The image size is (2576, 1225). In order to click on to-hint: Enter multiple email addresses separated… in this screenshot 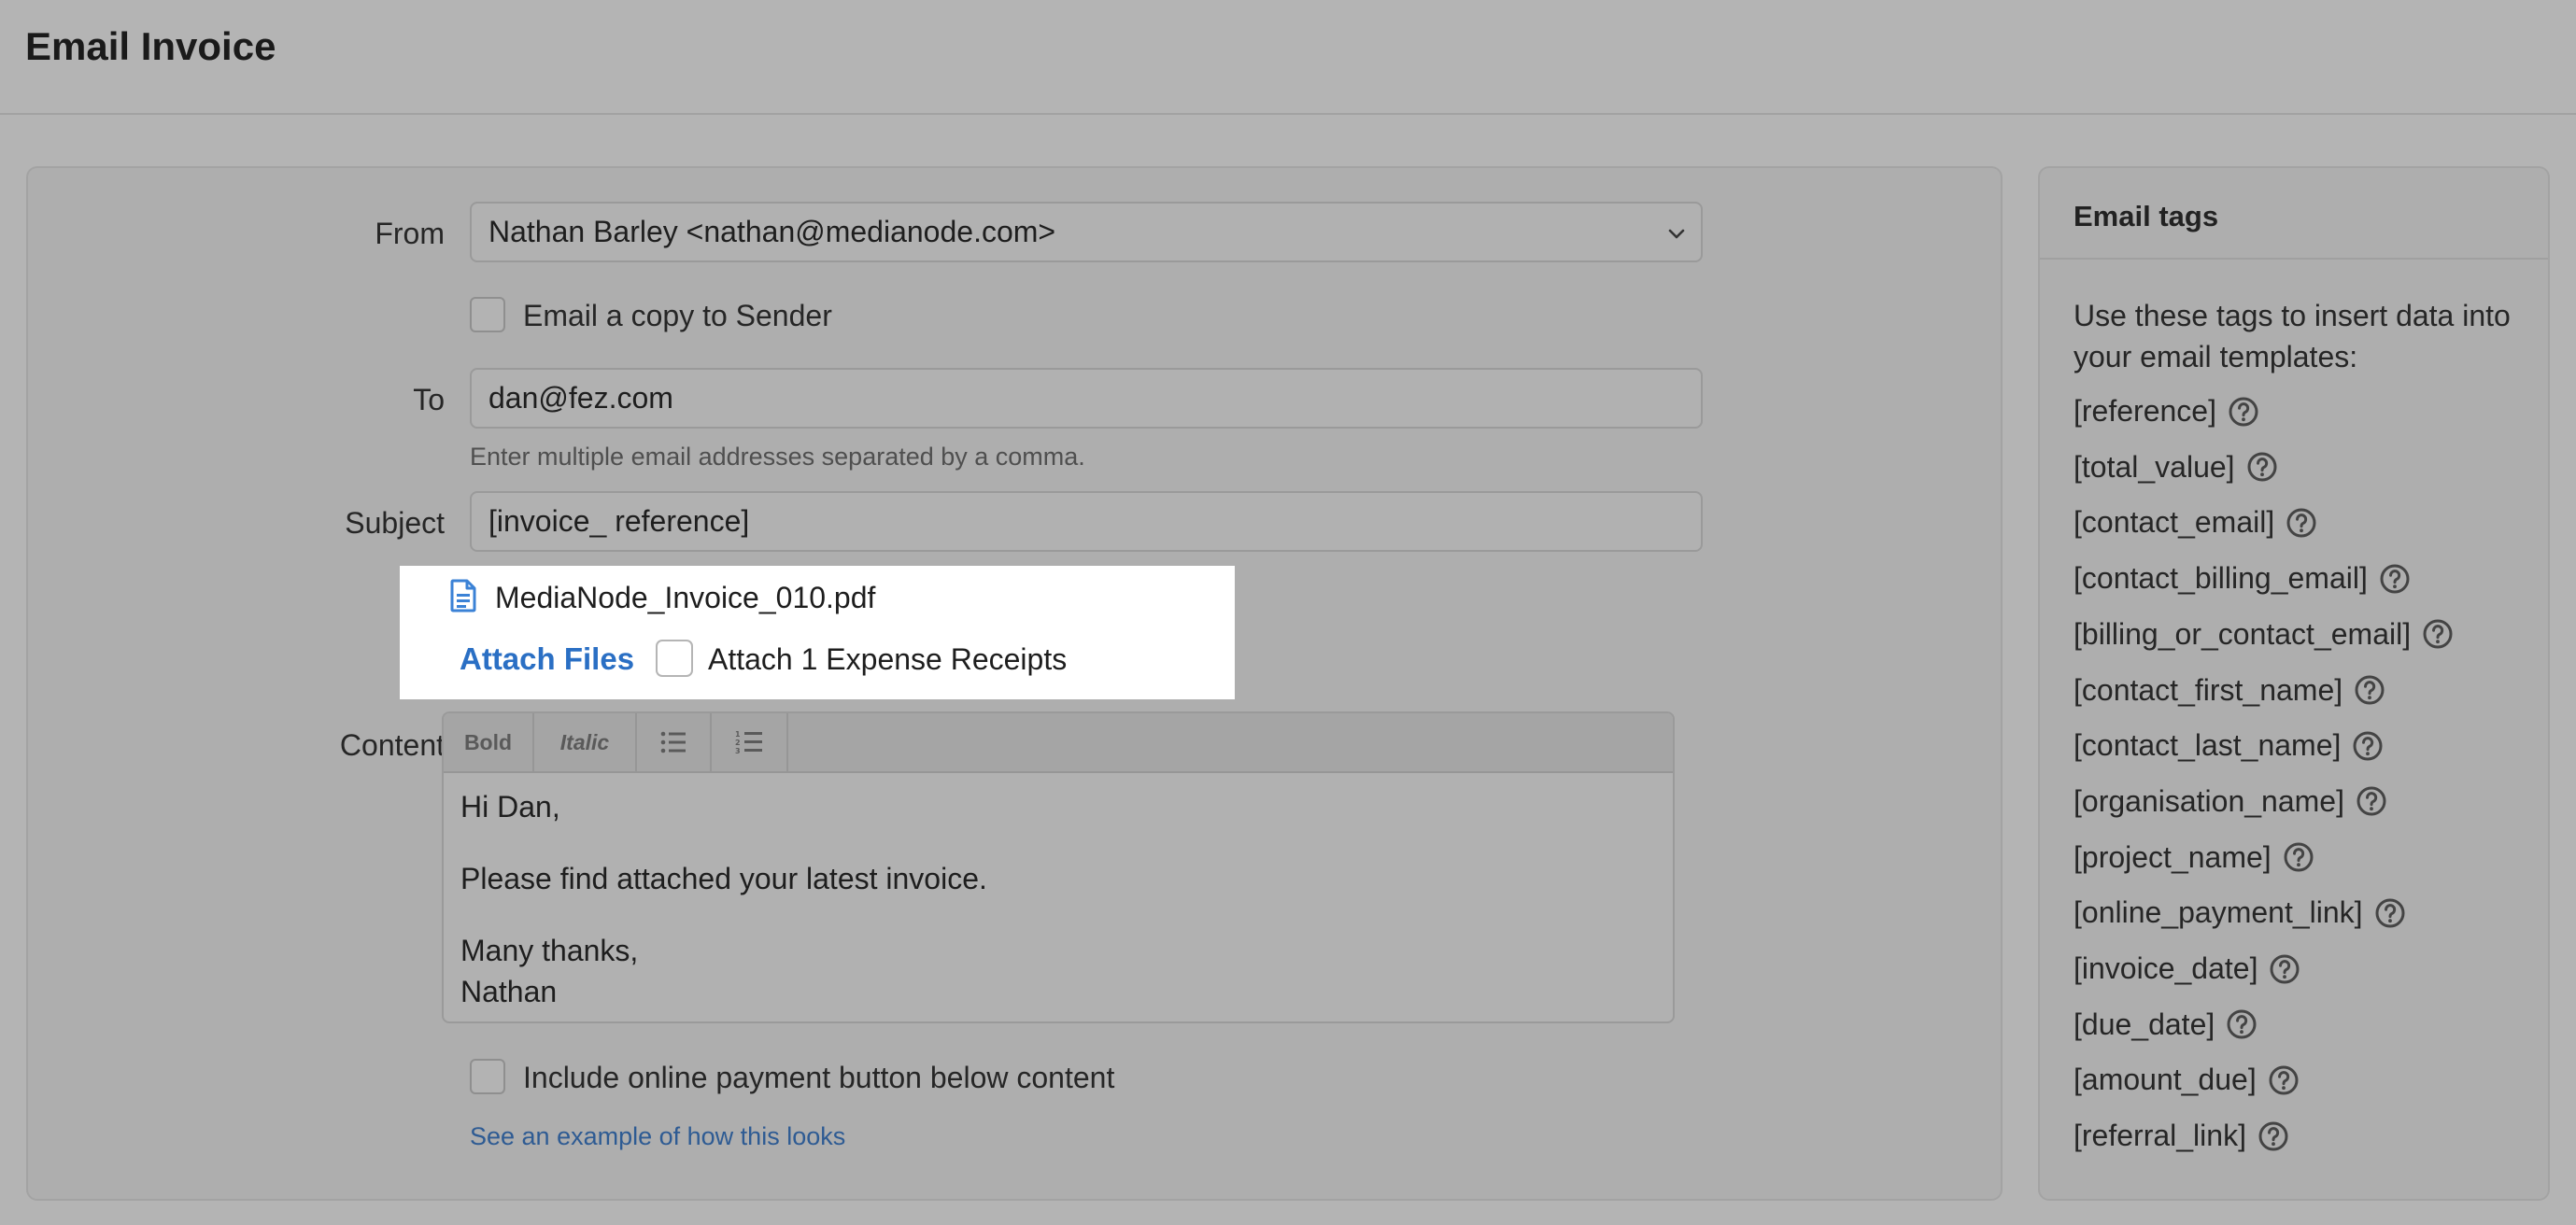, I will do `click(777, 457)`.